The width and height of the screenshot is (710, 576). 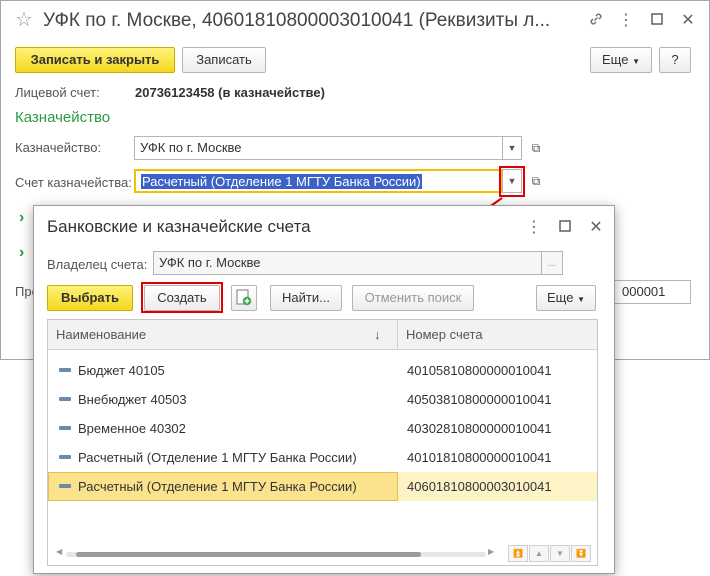 I want to click on row-number: 40601810800003010041, so click(x=479, y=486).